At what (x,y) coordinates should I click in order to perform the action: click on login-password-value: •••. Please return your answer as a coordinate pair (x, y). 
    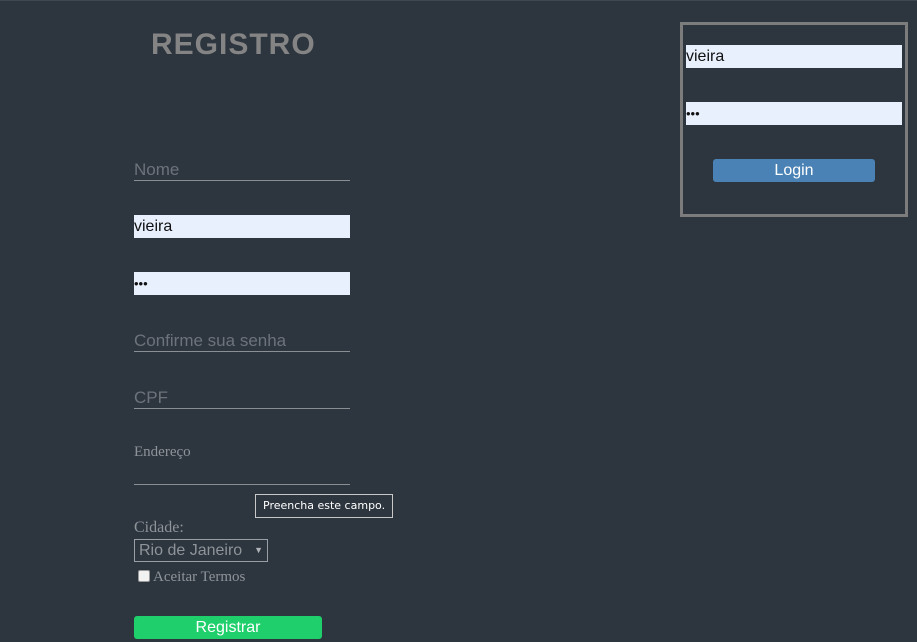
    Looking at the image, I should click on (693, 113).